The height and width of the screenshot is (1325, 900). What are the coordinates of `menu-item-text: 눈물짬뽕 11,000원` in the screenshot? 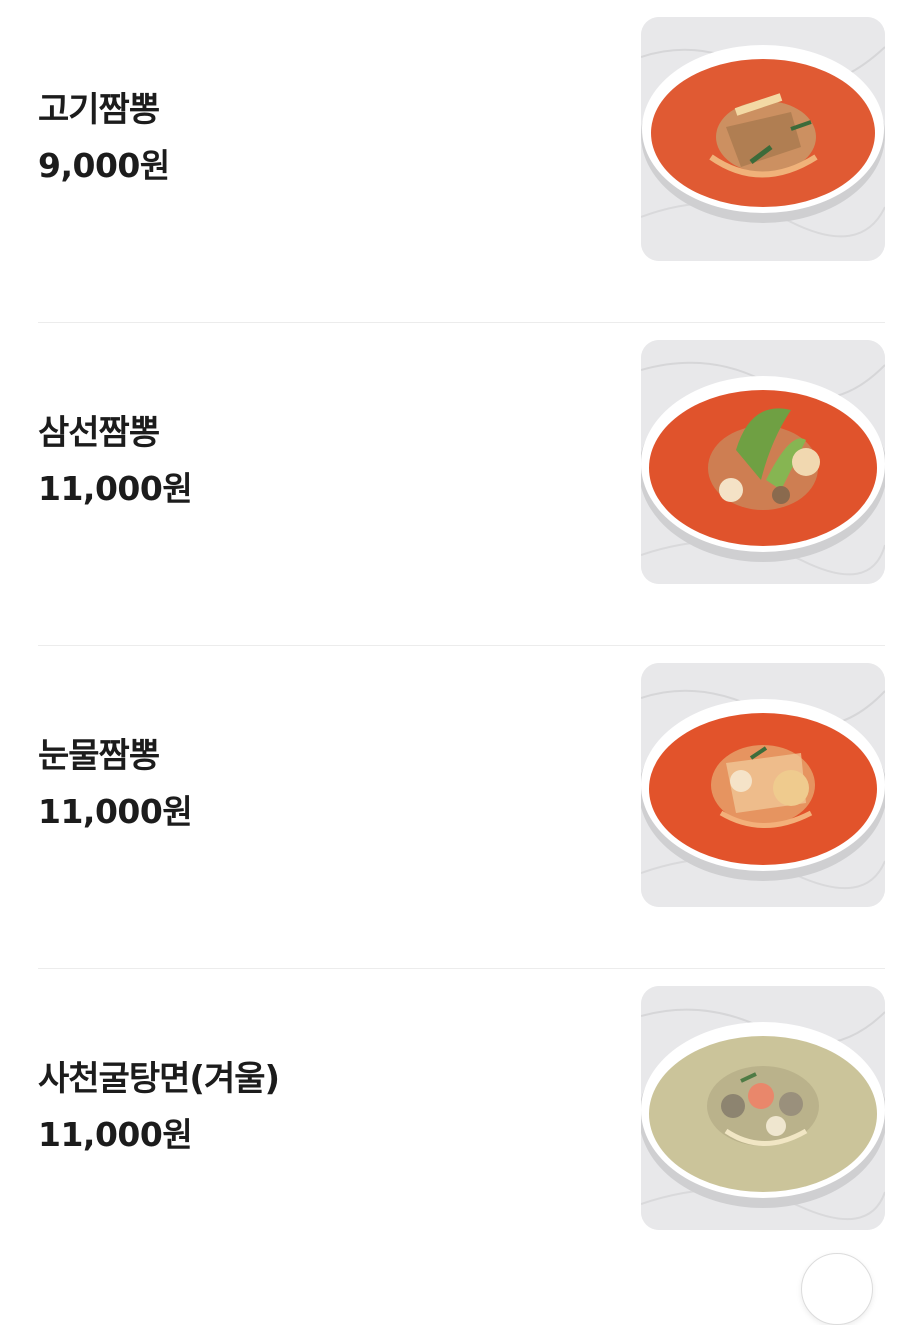 It's located at (115, 783).